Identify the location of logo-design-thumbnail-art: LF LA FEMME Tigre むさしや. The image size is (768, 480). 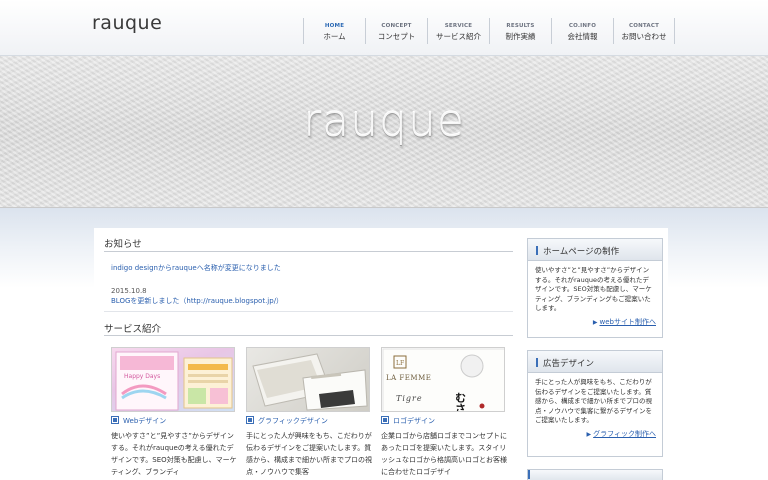
(443, 380).